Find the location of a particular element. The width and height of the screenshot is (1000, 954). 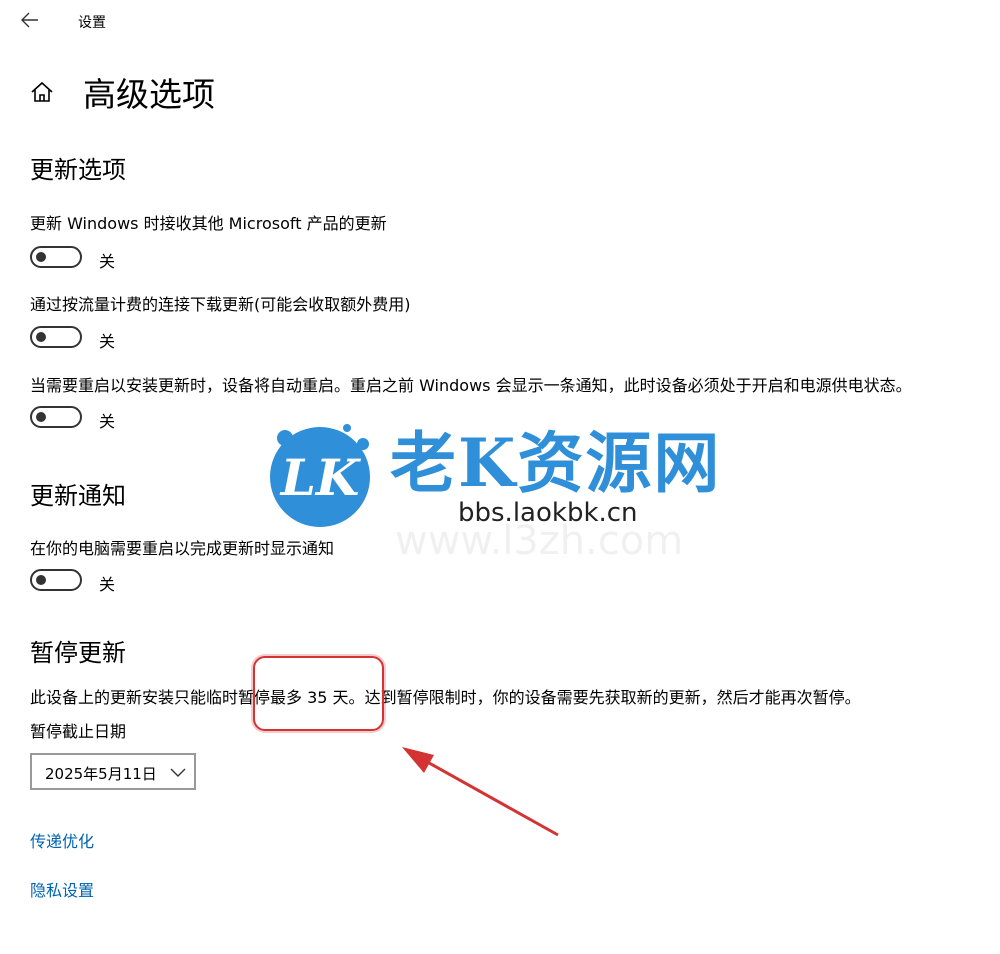

section-heading-update-options: 更新选项 is located at coordinates (78, 170).